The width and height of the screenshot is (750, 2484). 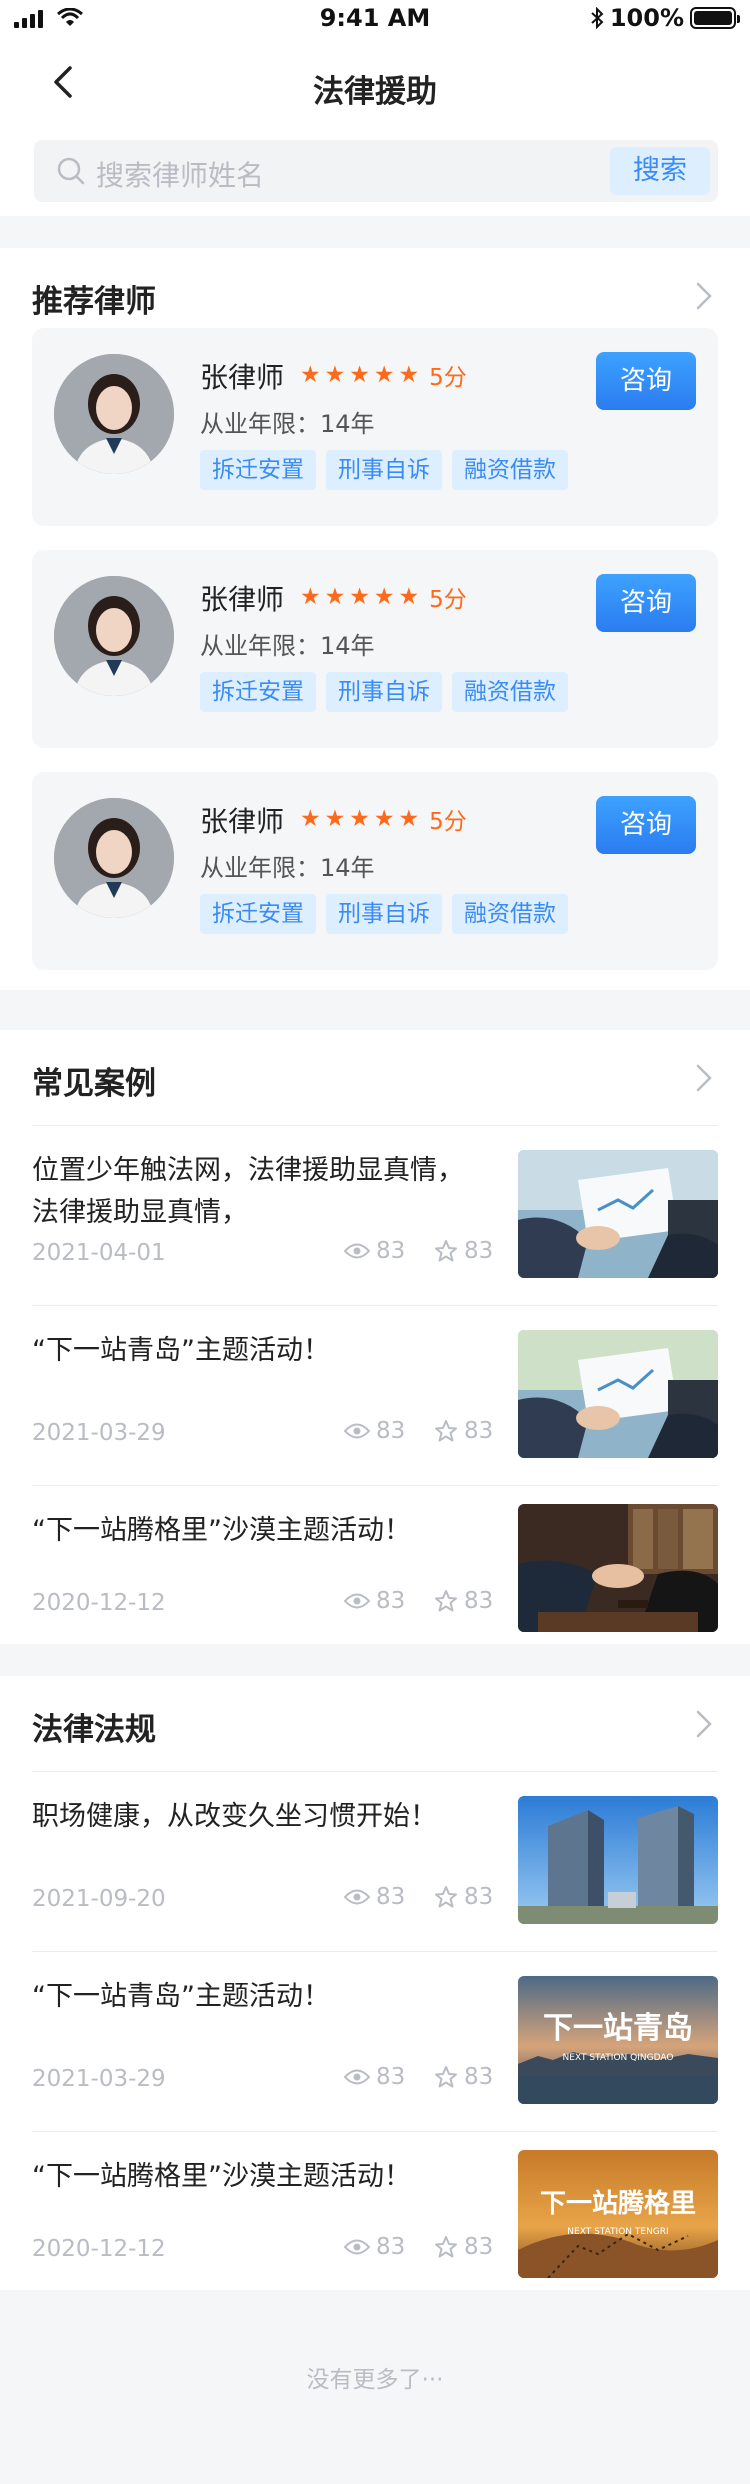 I want to click on law-title: 职场健康，从改变久坐习惯开始！, so click(x=234, y=1816).